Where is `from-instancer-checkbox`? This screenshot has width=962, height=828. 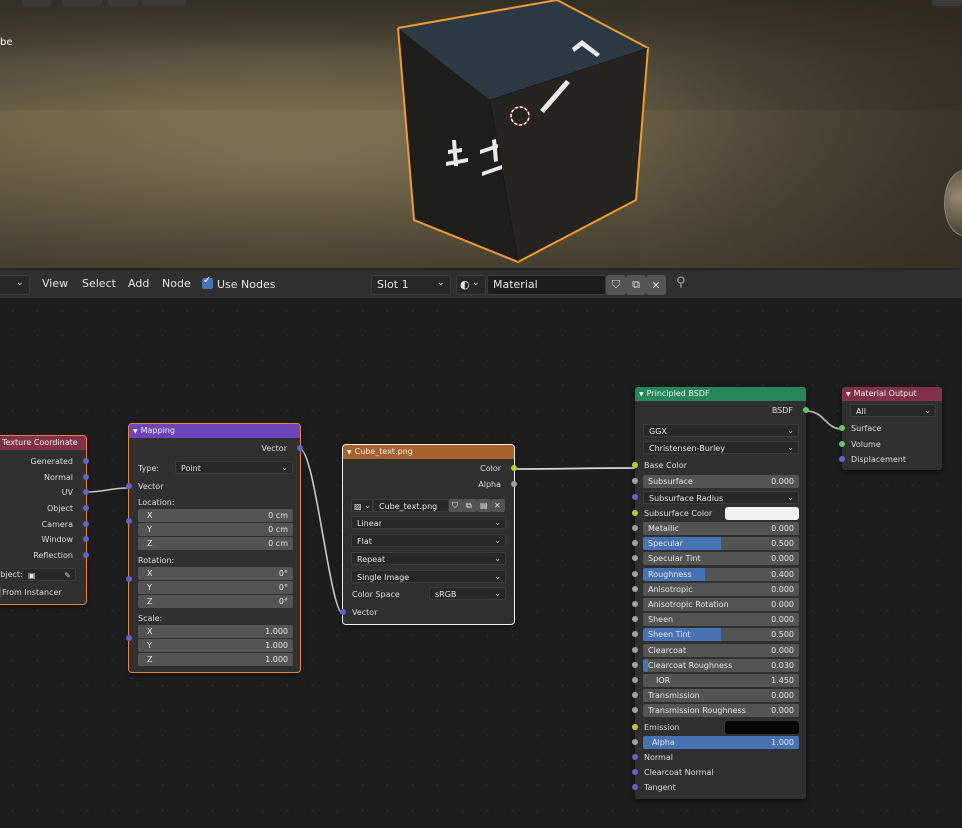 from-instancer-checkbox is located at coordinates (0, 592).